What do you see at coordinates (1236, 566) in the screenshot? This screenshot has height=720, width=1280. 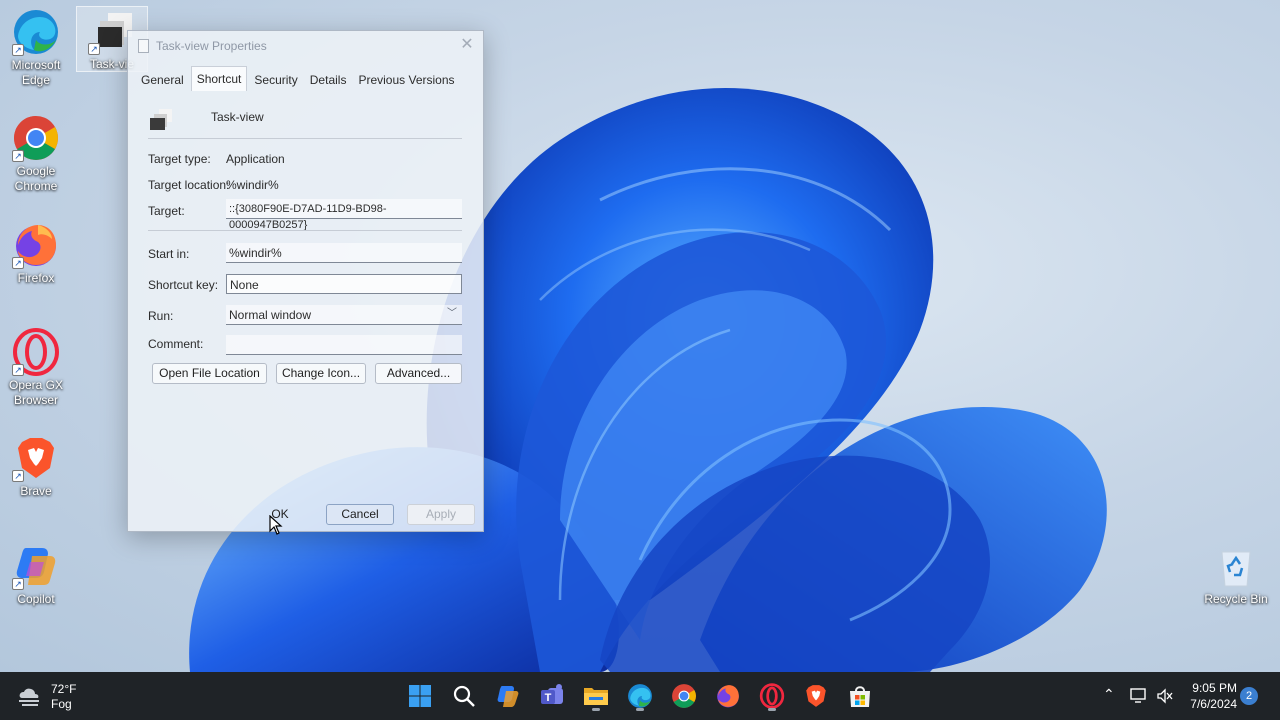 I see `recycle-bin-icon` at bounding box center [1236, 566].